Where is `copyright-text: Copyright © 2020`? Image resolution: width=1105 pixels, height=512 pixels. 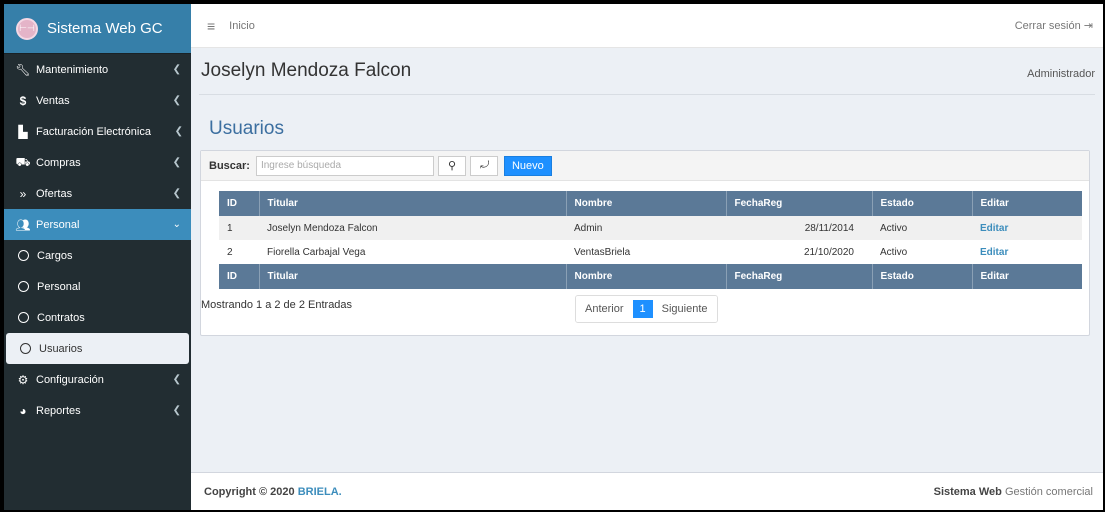
copyright-text: Copyright © 2020 is located at coordinates (249, 491).